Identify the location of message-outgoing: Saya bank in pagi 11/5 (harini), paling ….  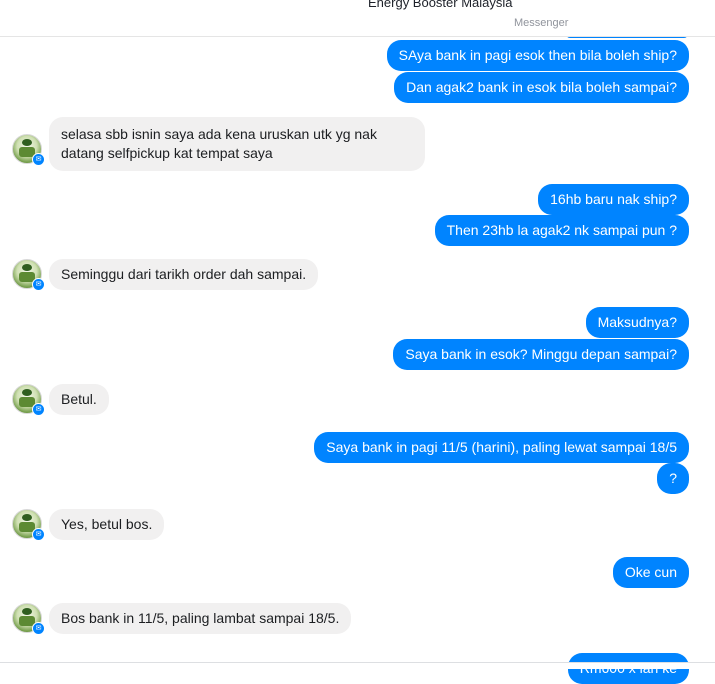
(501, 447).